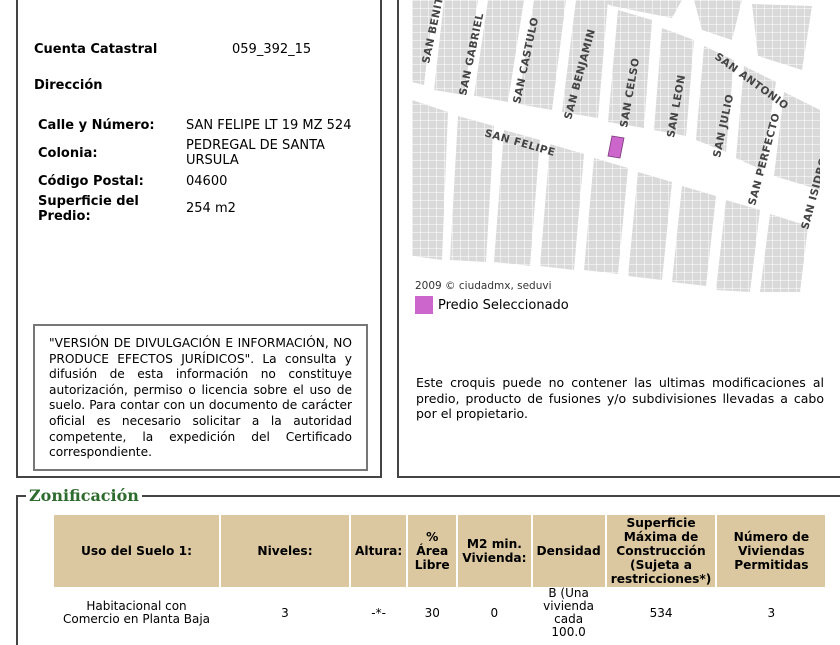  Describe the element at coordinates (661, 612) in the screenshot. I see `cell-superficie-max: 534` at that location.